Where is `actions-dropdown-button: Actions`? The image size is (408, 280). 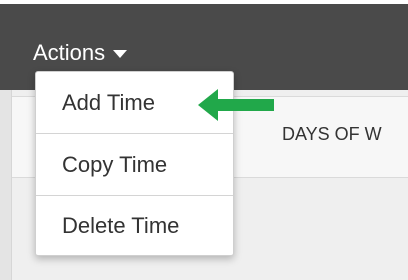 actions-dropdown-button: Actions is located at coordinates (80, 53).